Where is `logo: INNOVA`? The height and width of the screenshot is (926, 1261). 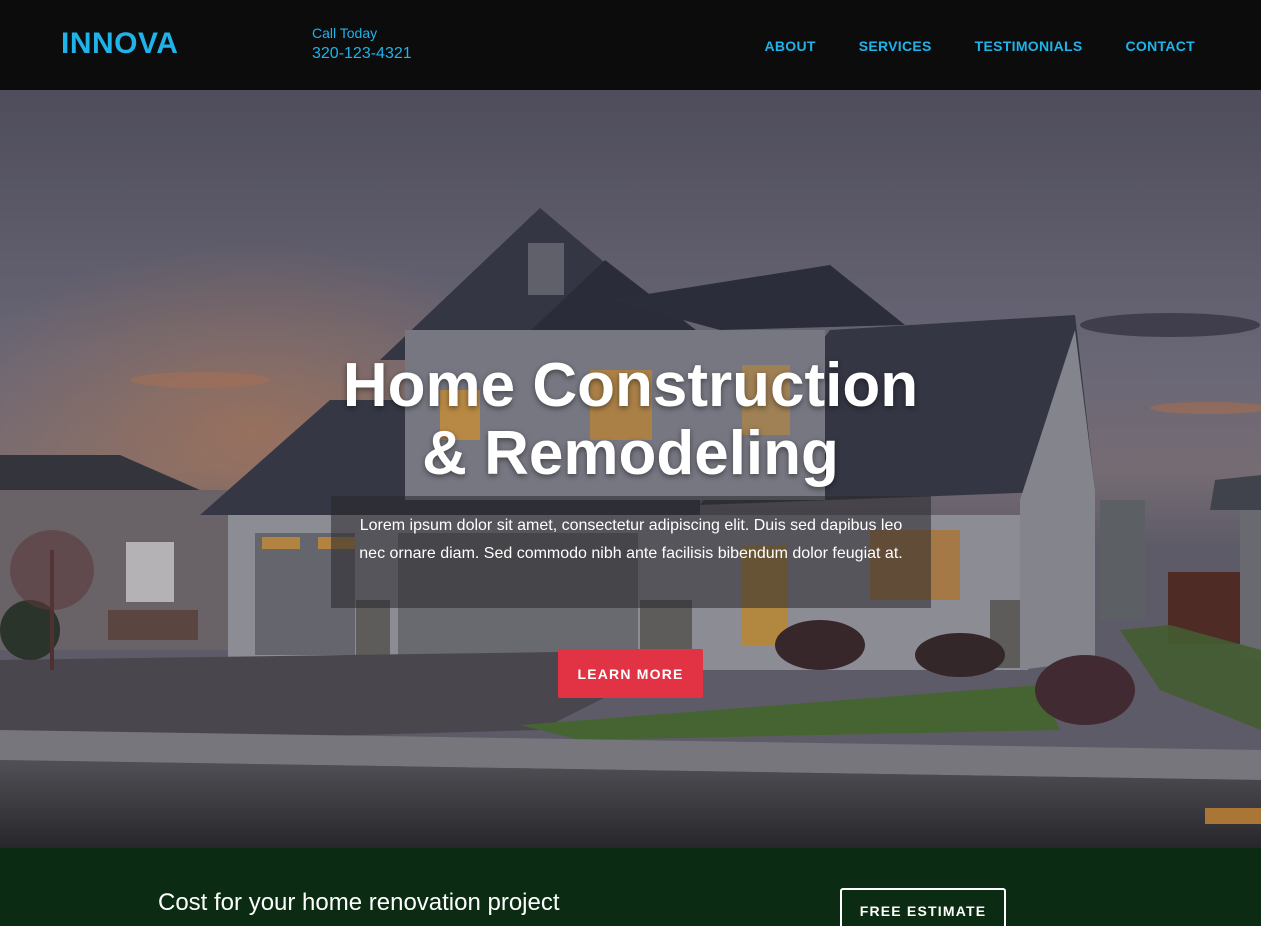 logo: INNOVA is located at coordinates (119, 44).